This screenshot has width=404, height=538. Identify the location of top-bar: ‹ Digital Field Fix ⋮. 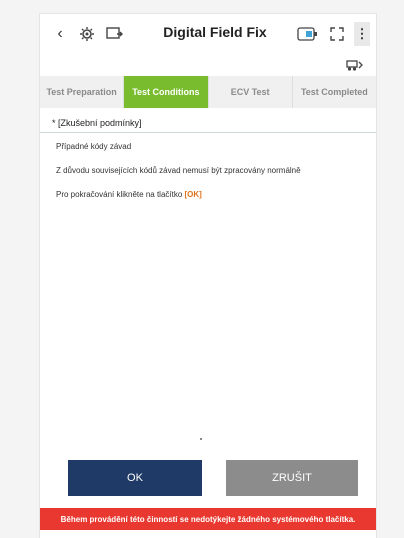
(208, 34).